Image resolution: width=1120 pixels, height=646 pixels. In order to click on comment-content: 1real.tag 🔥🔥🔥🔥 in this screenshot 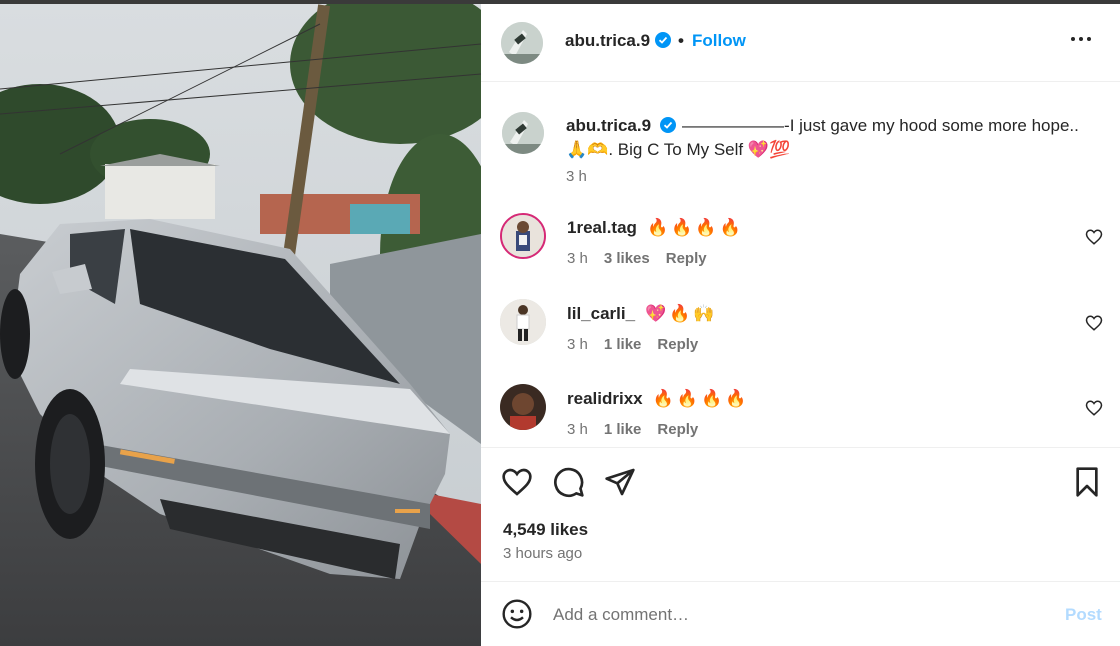, I will do `click(655, 228)`.